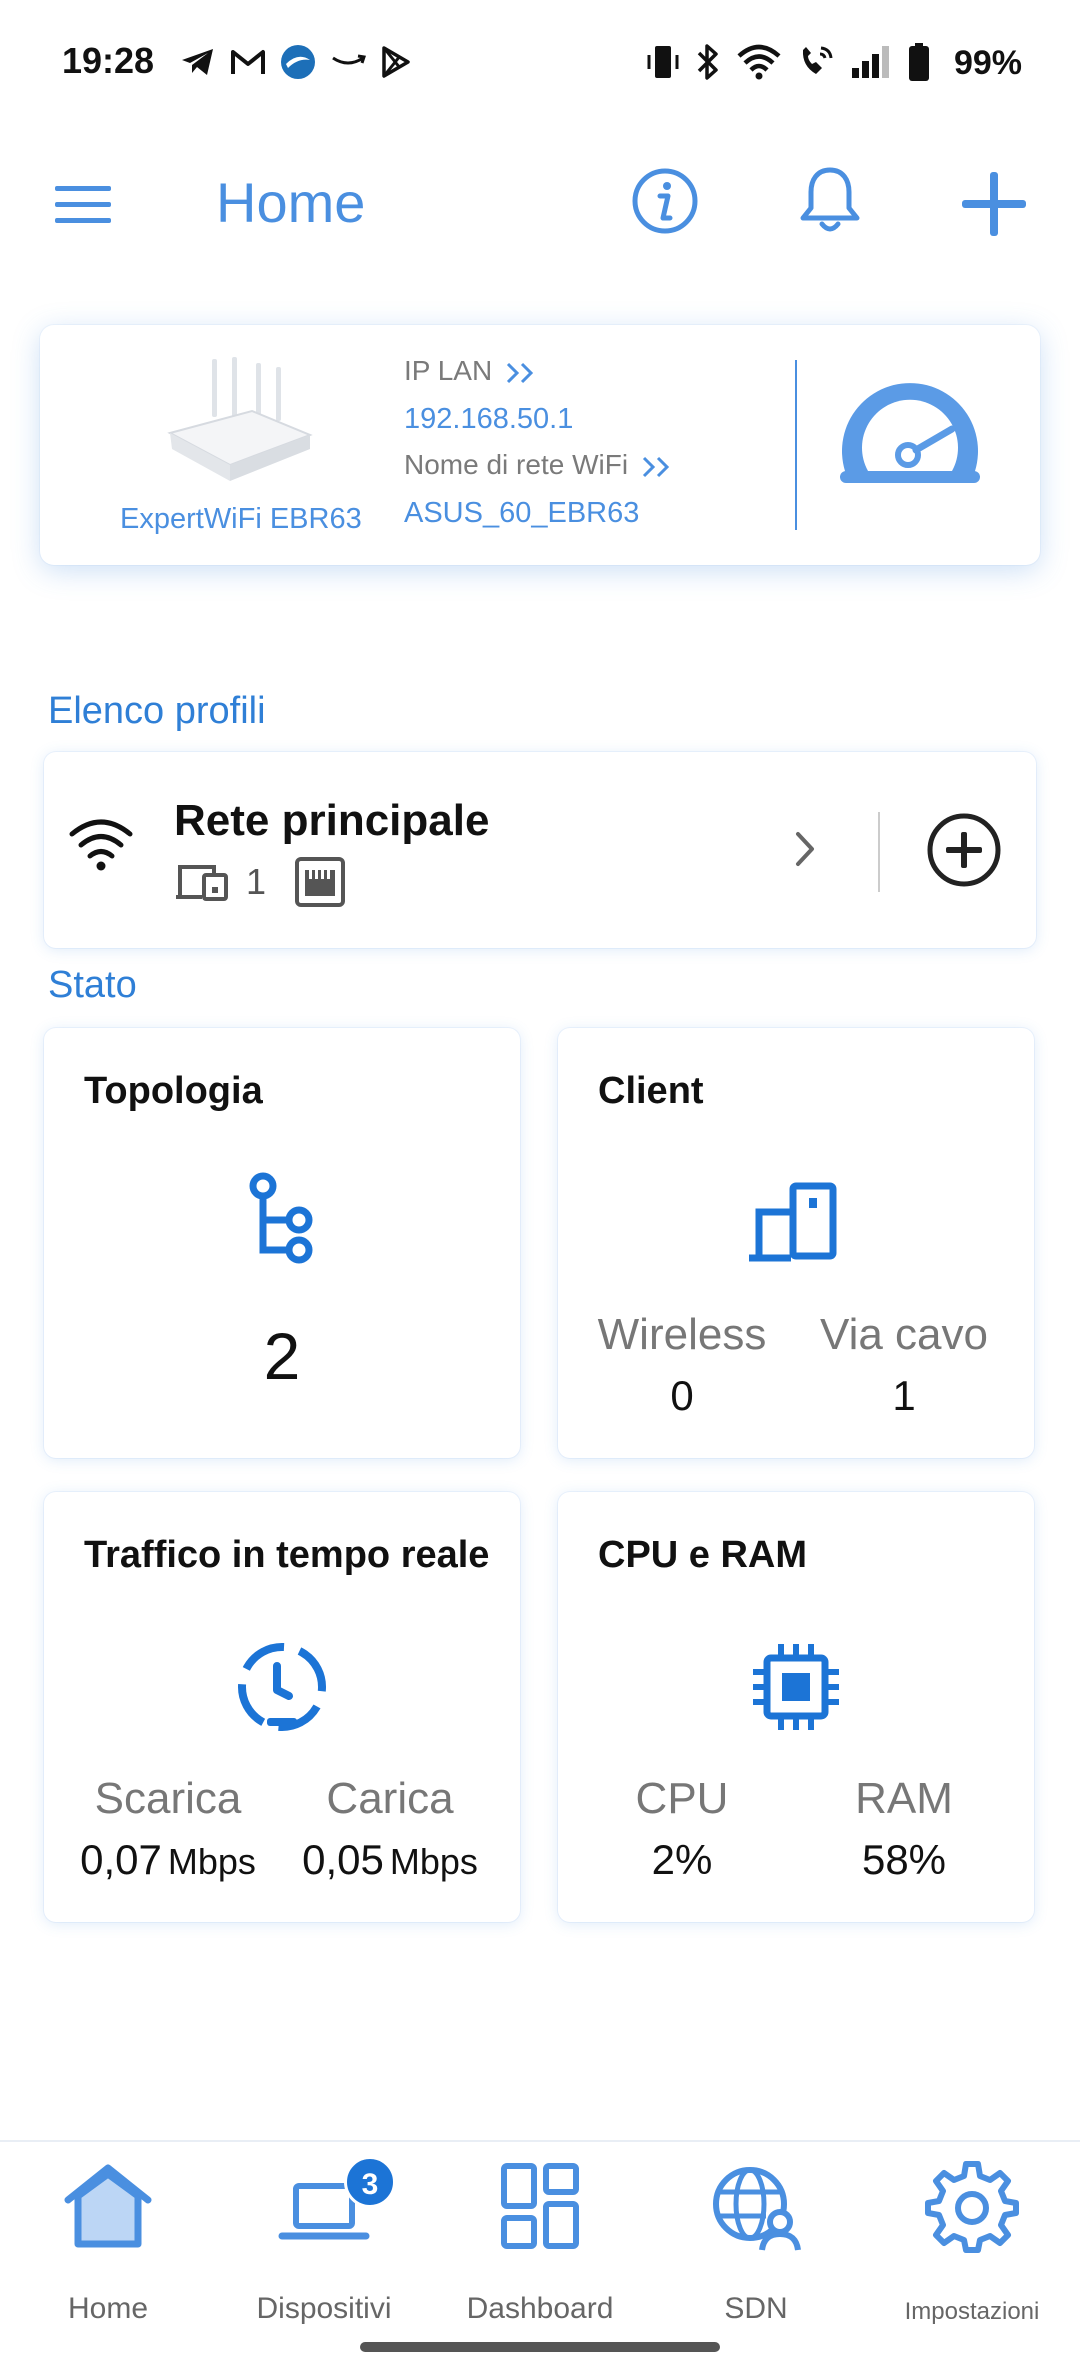  I want to click on wifi-call-icon, so click(817, 60).